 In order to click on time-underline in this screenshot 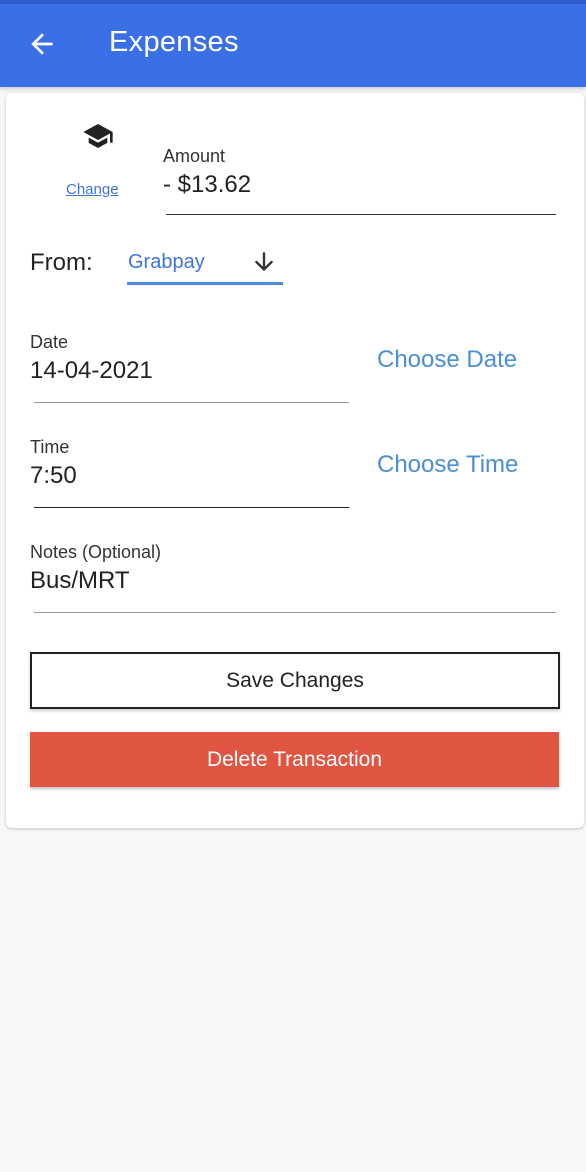, I will do `click(191, 507)`.